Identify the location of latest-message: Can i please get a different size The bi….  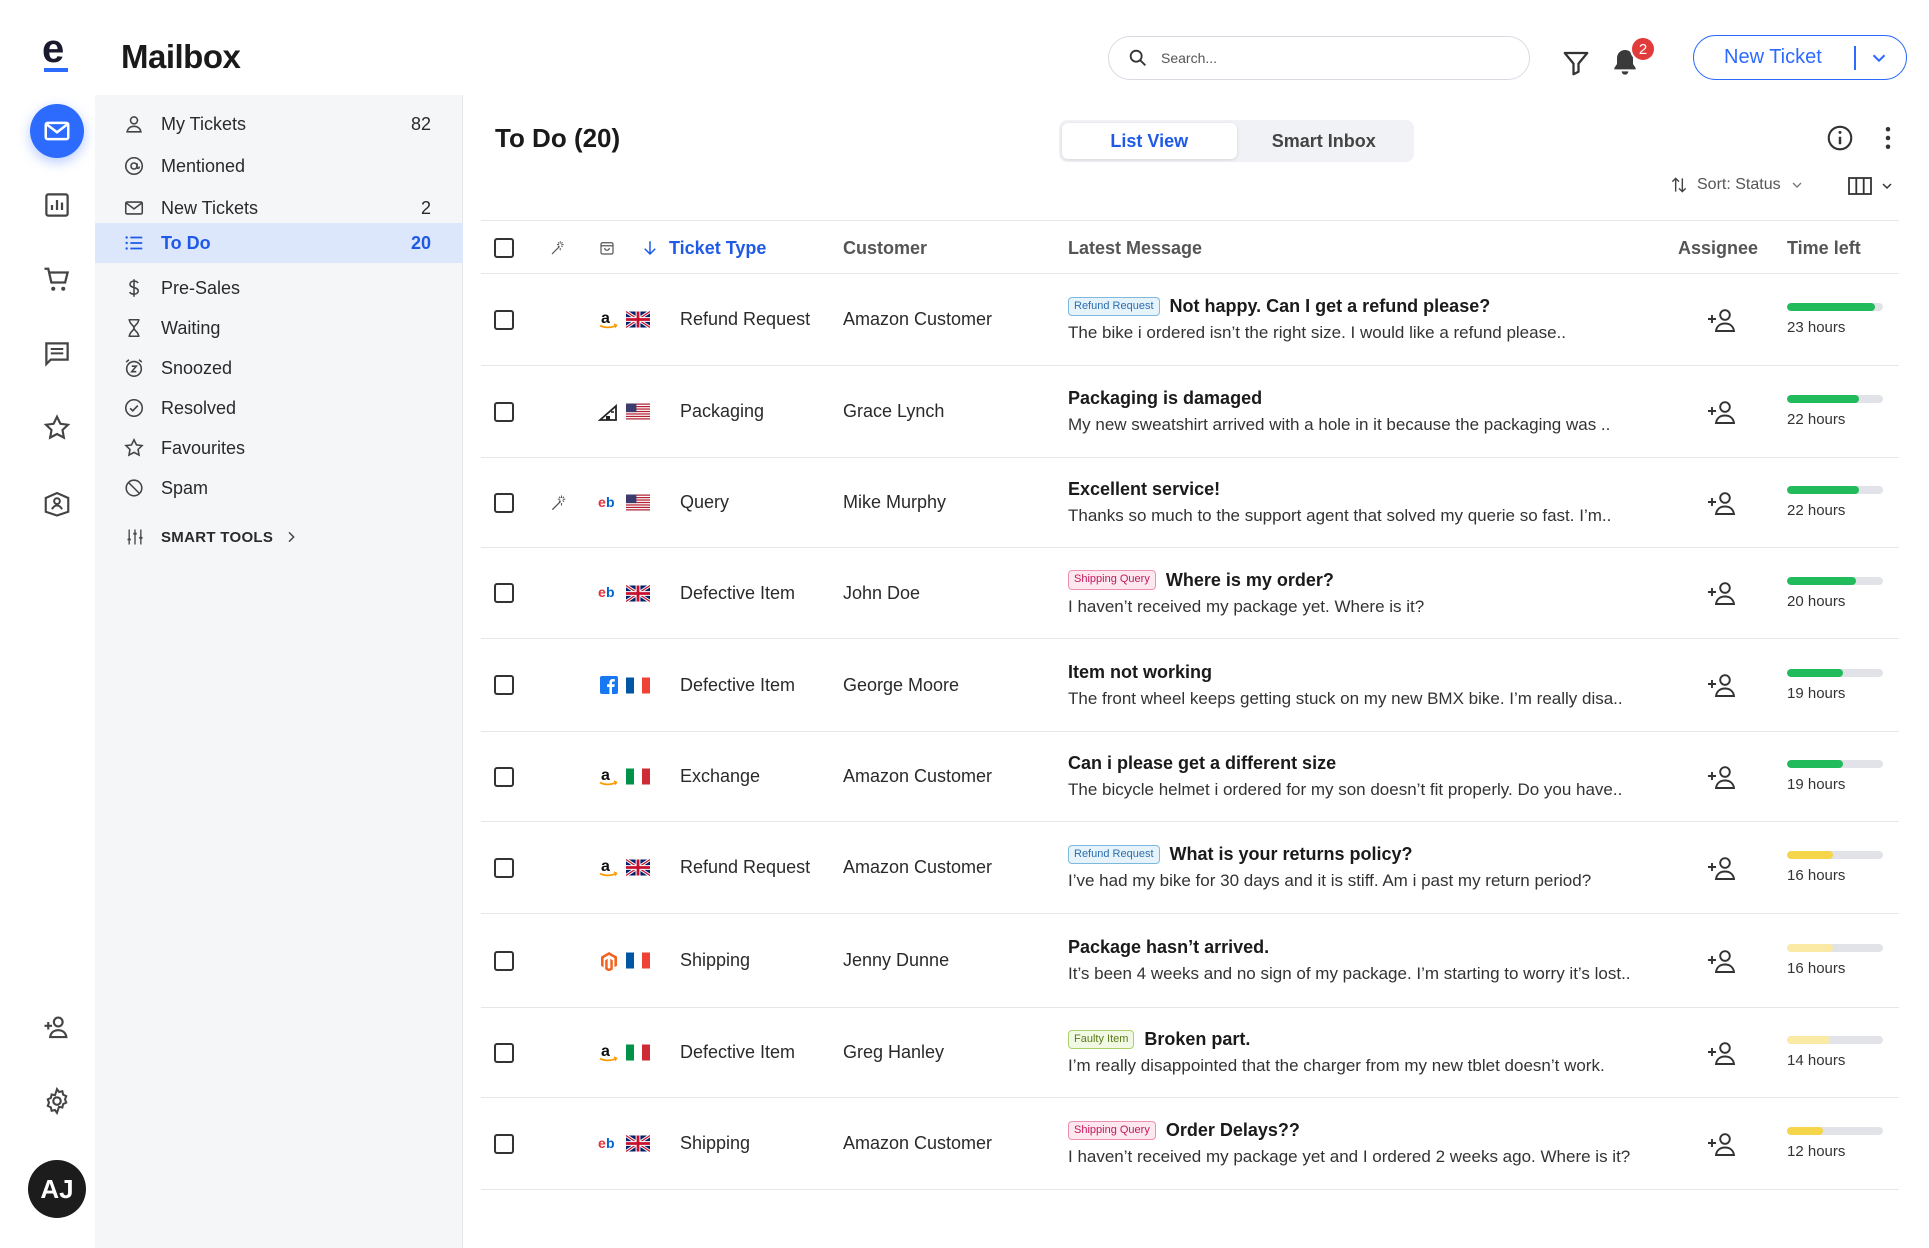
(1378, 776).